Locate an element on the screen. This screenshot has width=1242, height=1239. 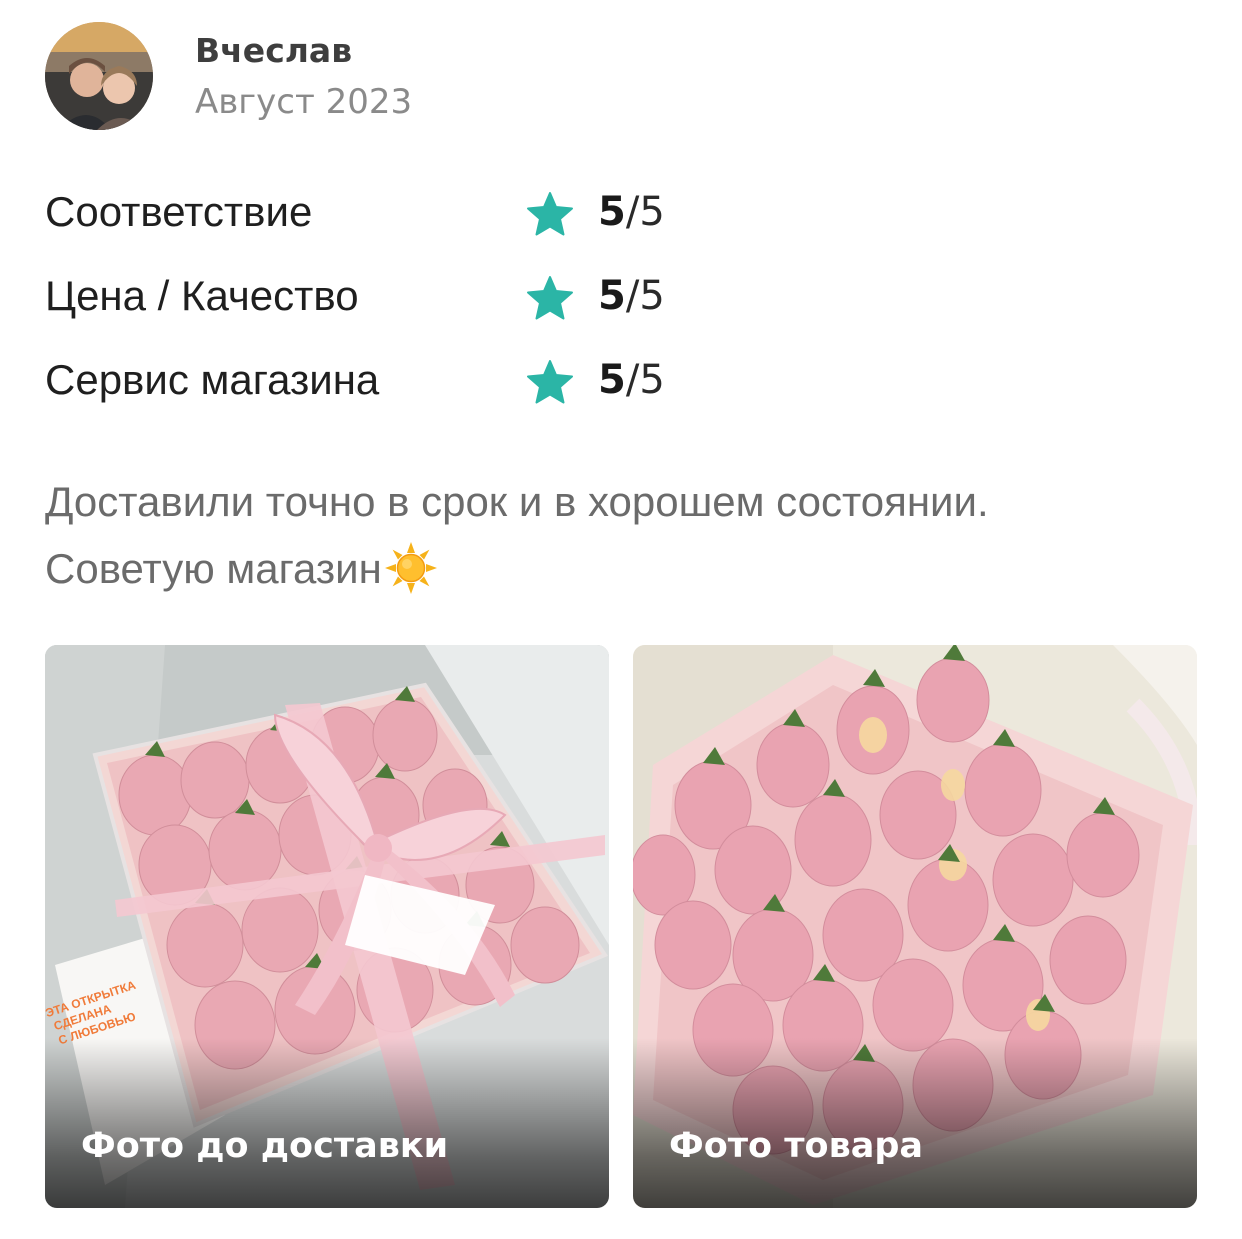
review-date: Август 2023 is located at coordinates (304, 102).